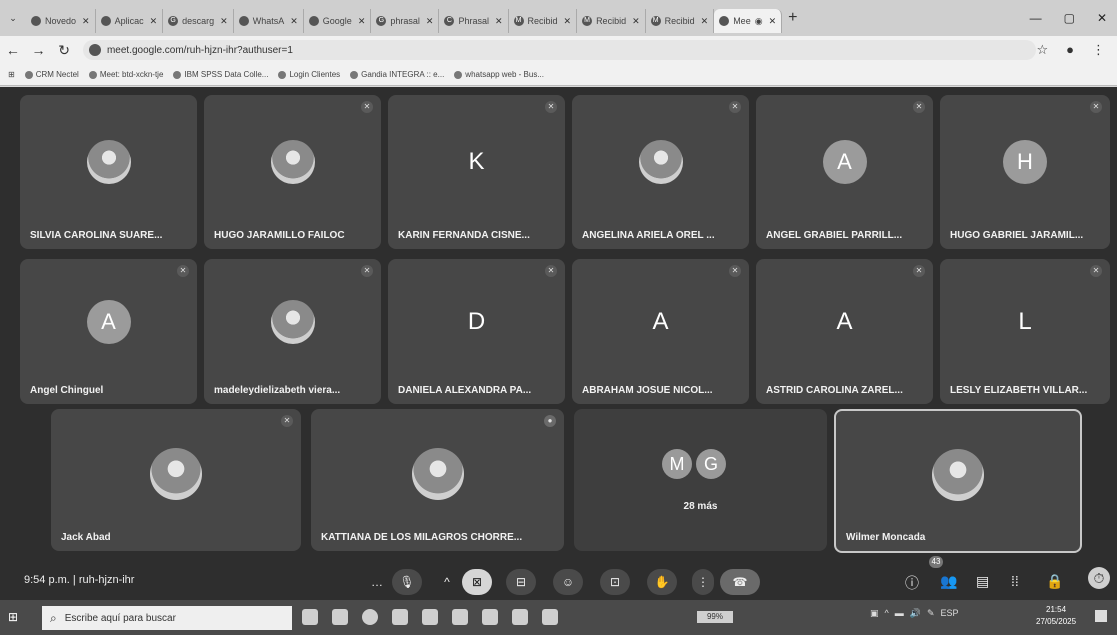 The image size is (1117, 635). What do you see at coordinates (94, 50) in the screenshot?
I see `site-info-icon` at bounding box center [94, 50].